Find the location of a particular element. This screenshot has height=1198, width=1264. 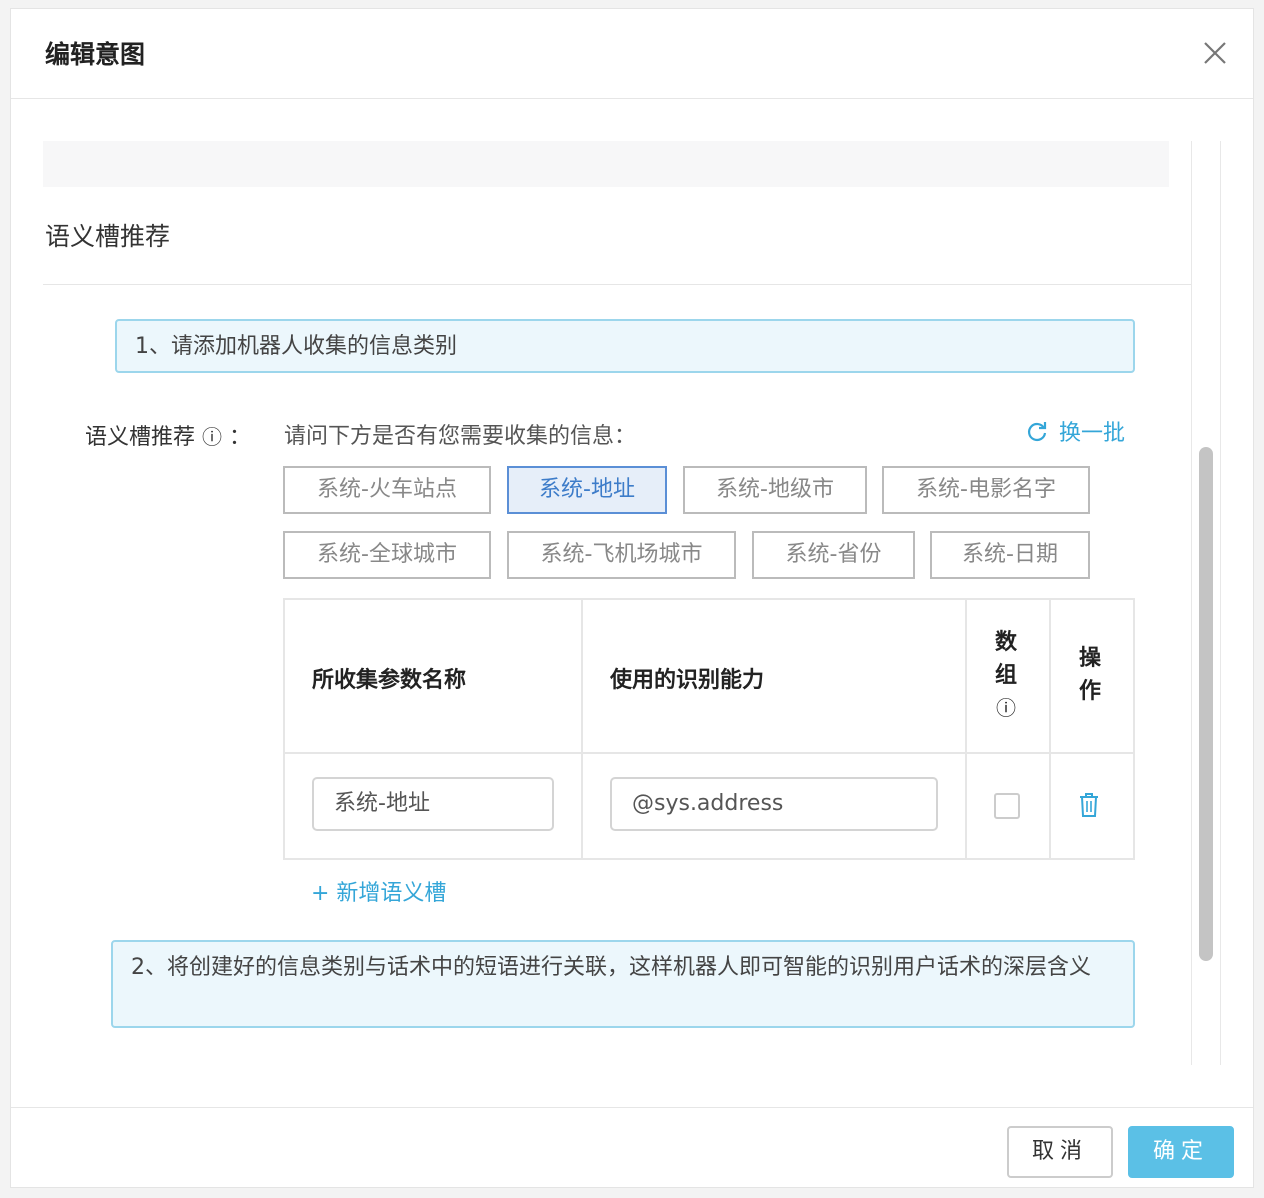

header-op-char2: 作 is located at coordinates (1089, 691).